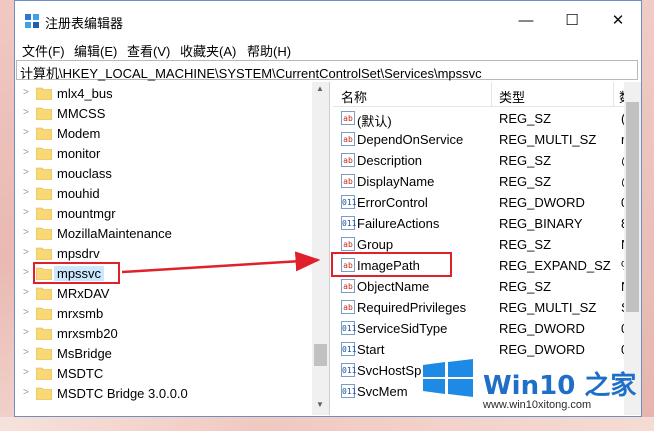  I want to click on arrow-line, so click(221, 262).